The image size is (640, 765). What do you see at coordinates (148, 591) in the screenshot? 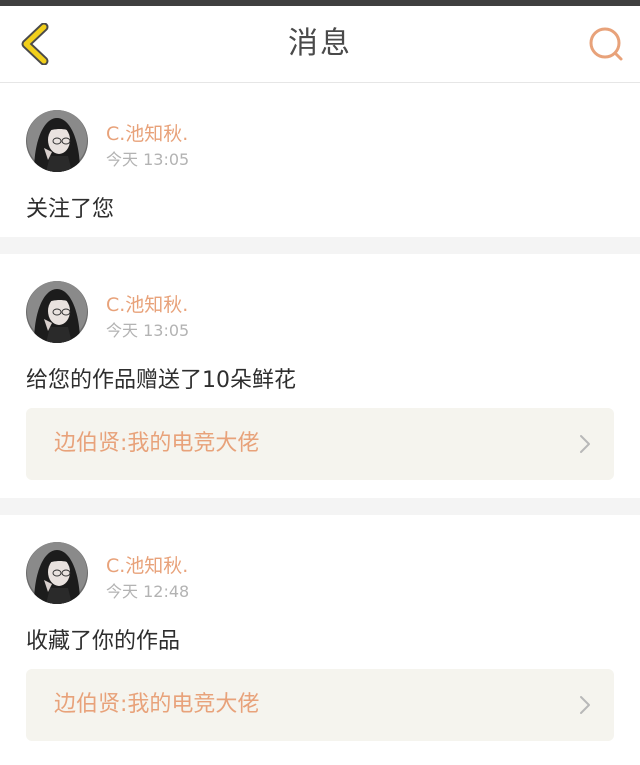
I see `timestamp: 今天 12:48` at bounding box center [148, 591].